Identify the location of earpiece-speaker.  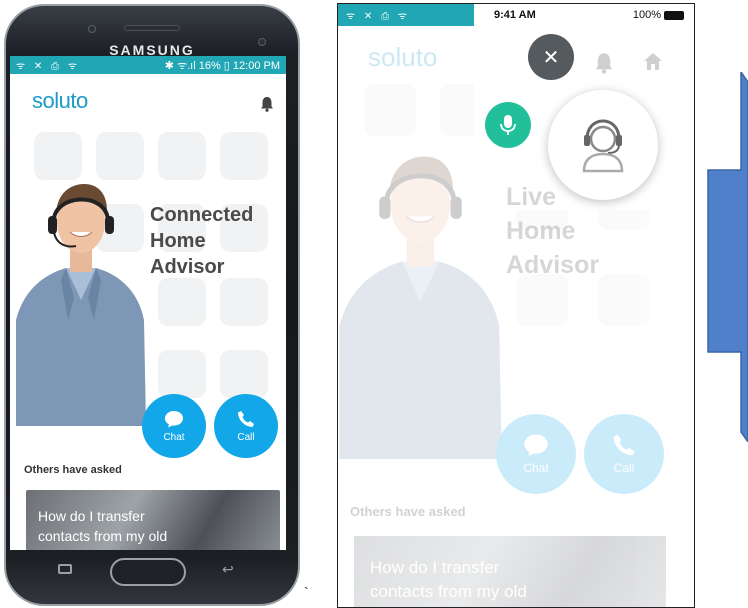
(152, 28).